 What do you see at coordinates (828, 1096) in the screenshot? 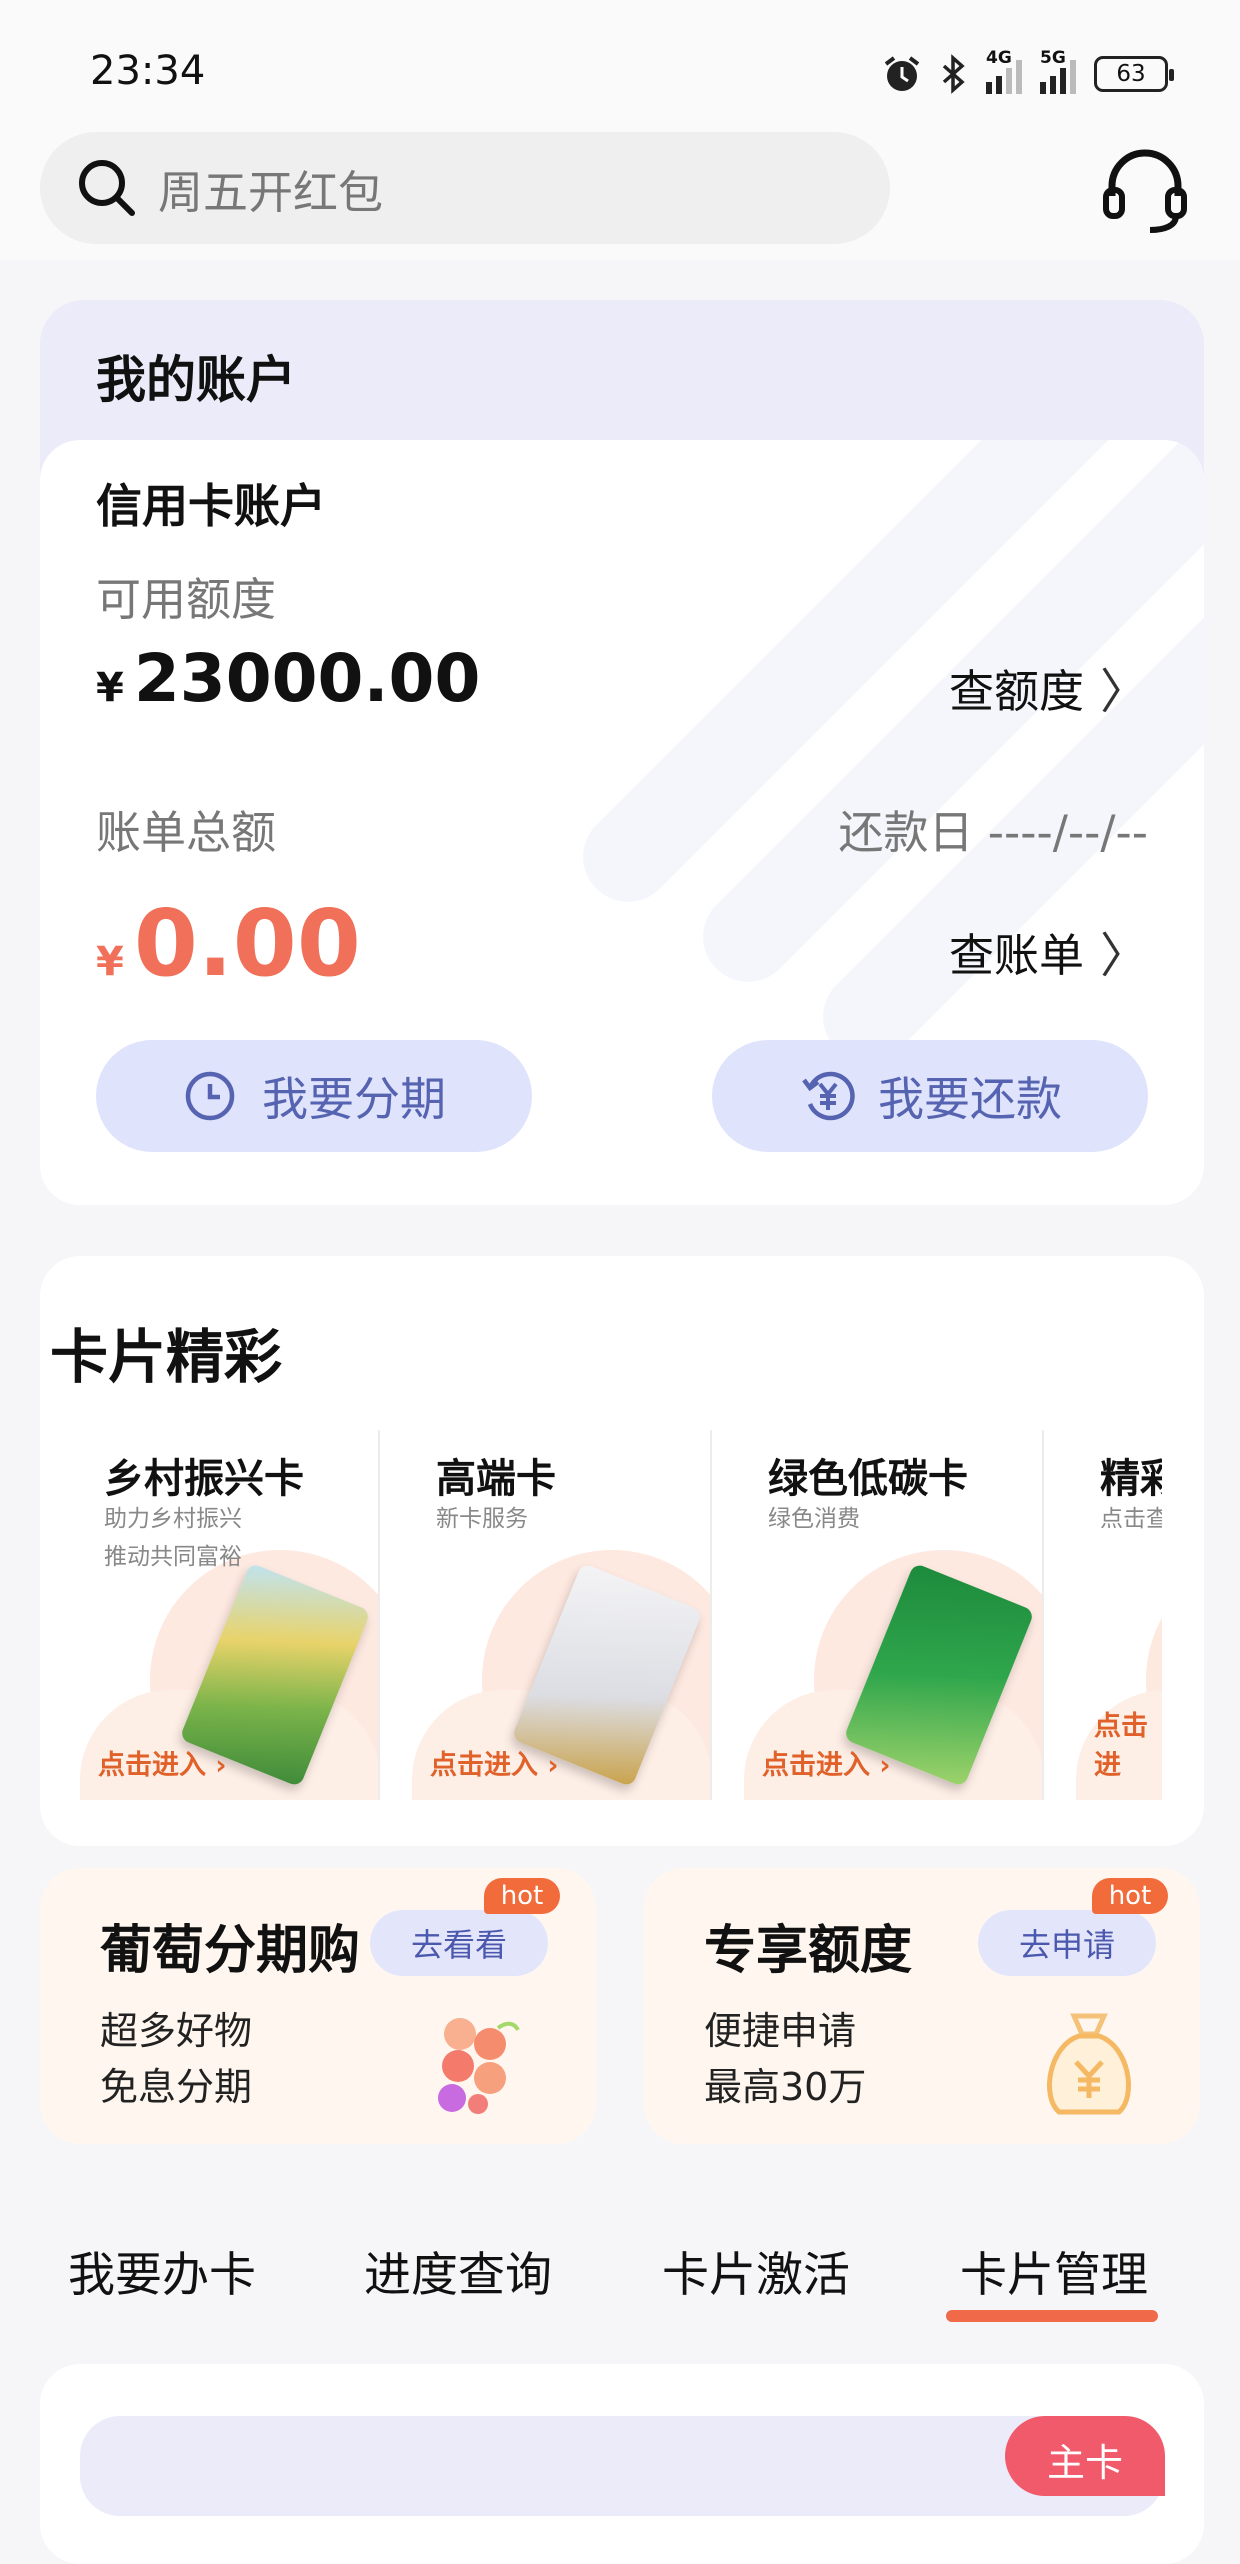
I see `repay-yuan-icon` at bounding box center [828, 1096].